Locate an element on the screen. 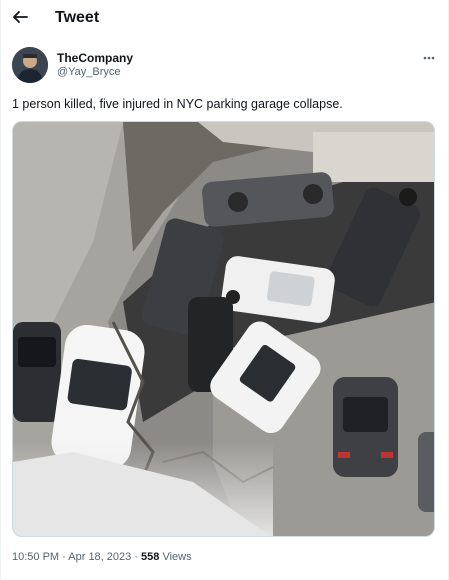  avatar is located at coordinates (30, 65).